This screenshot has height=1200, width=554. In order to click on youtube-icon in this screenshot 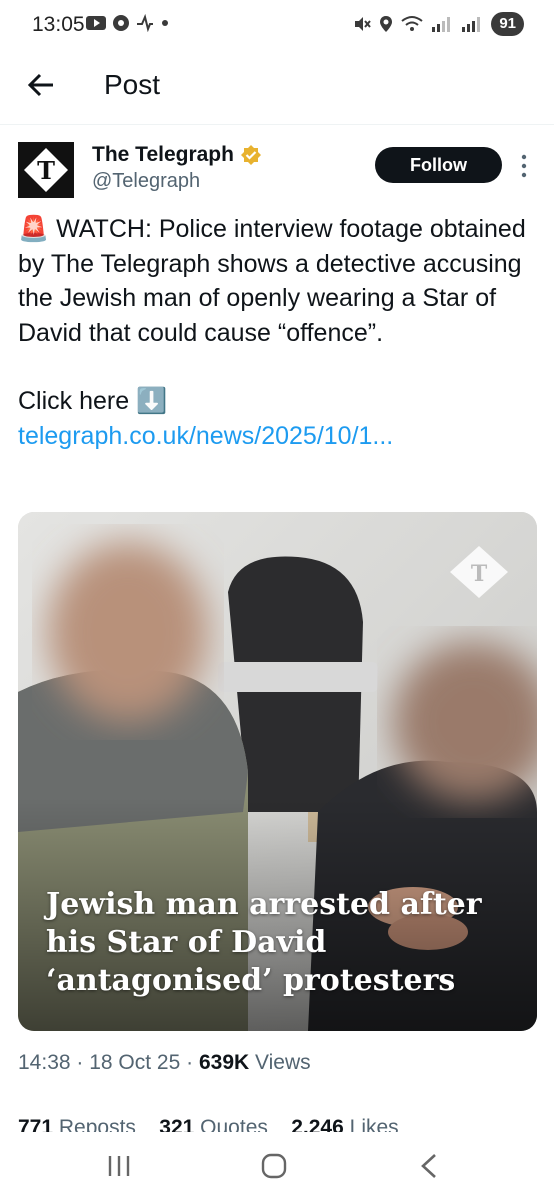, I will do `click(96, 23)`.